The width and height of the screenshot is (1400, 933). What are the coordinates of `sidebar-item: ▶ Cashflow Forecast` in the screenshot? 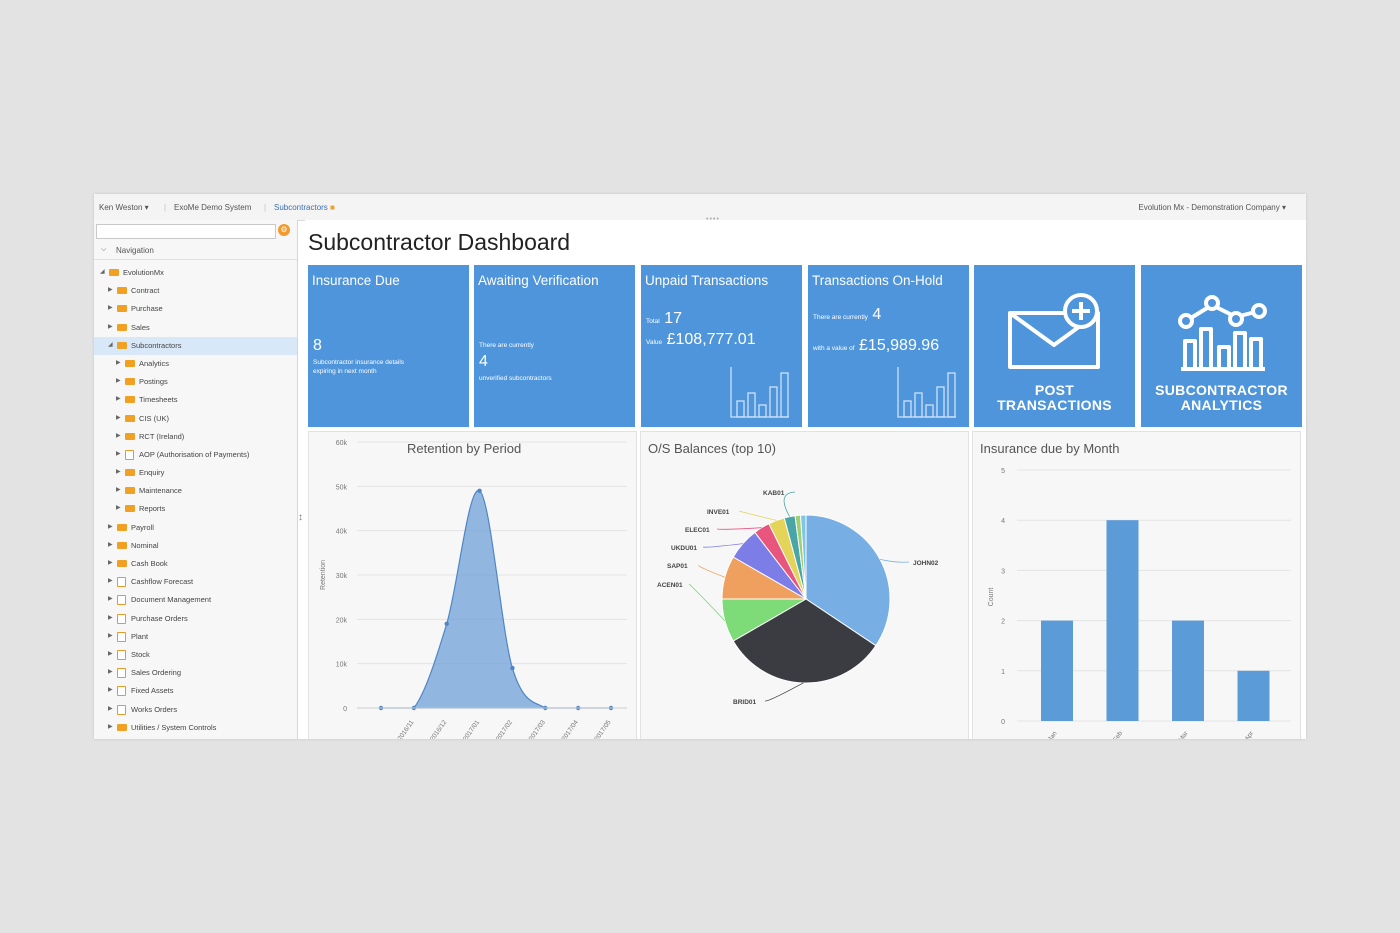 It's located at (195, 582).